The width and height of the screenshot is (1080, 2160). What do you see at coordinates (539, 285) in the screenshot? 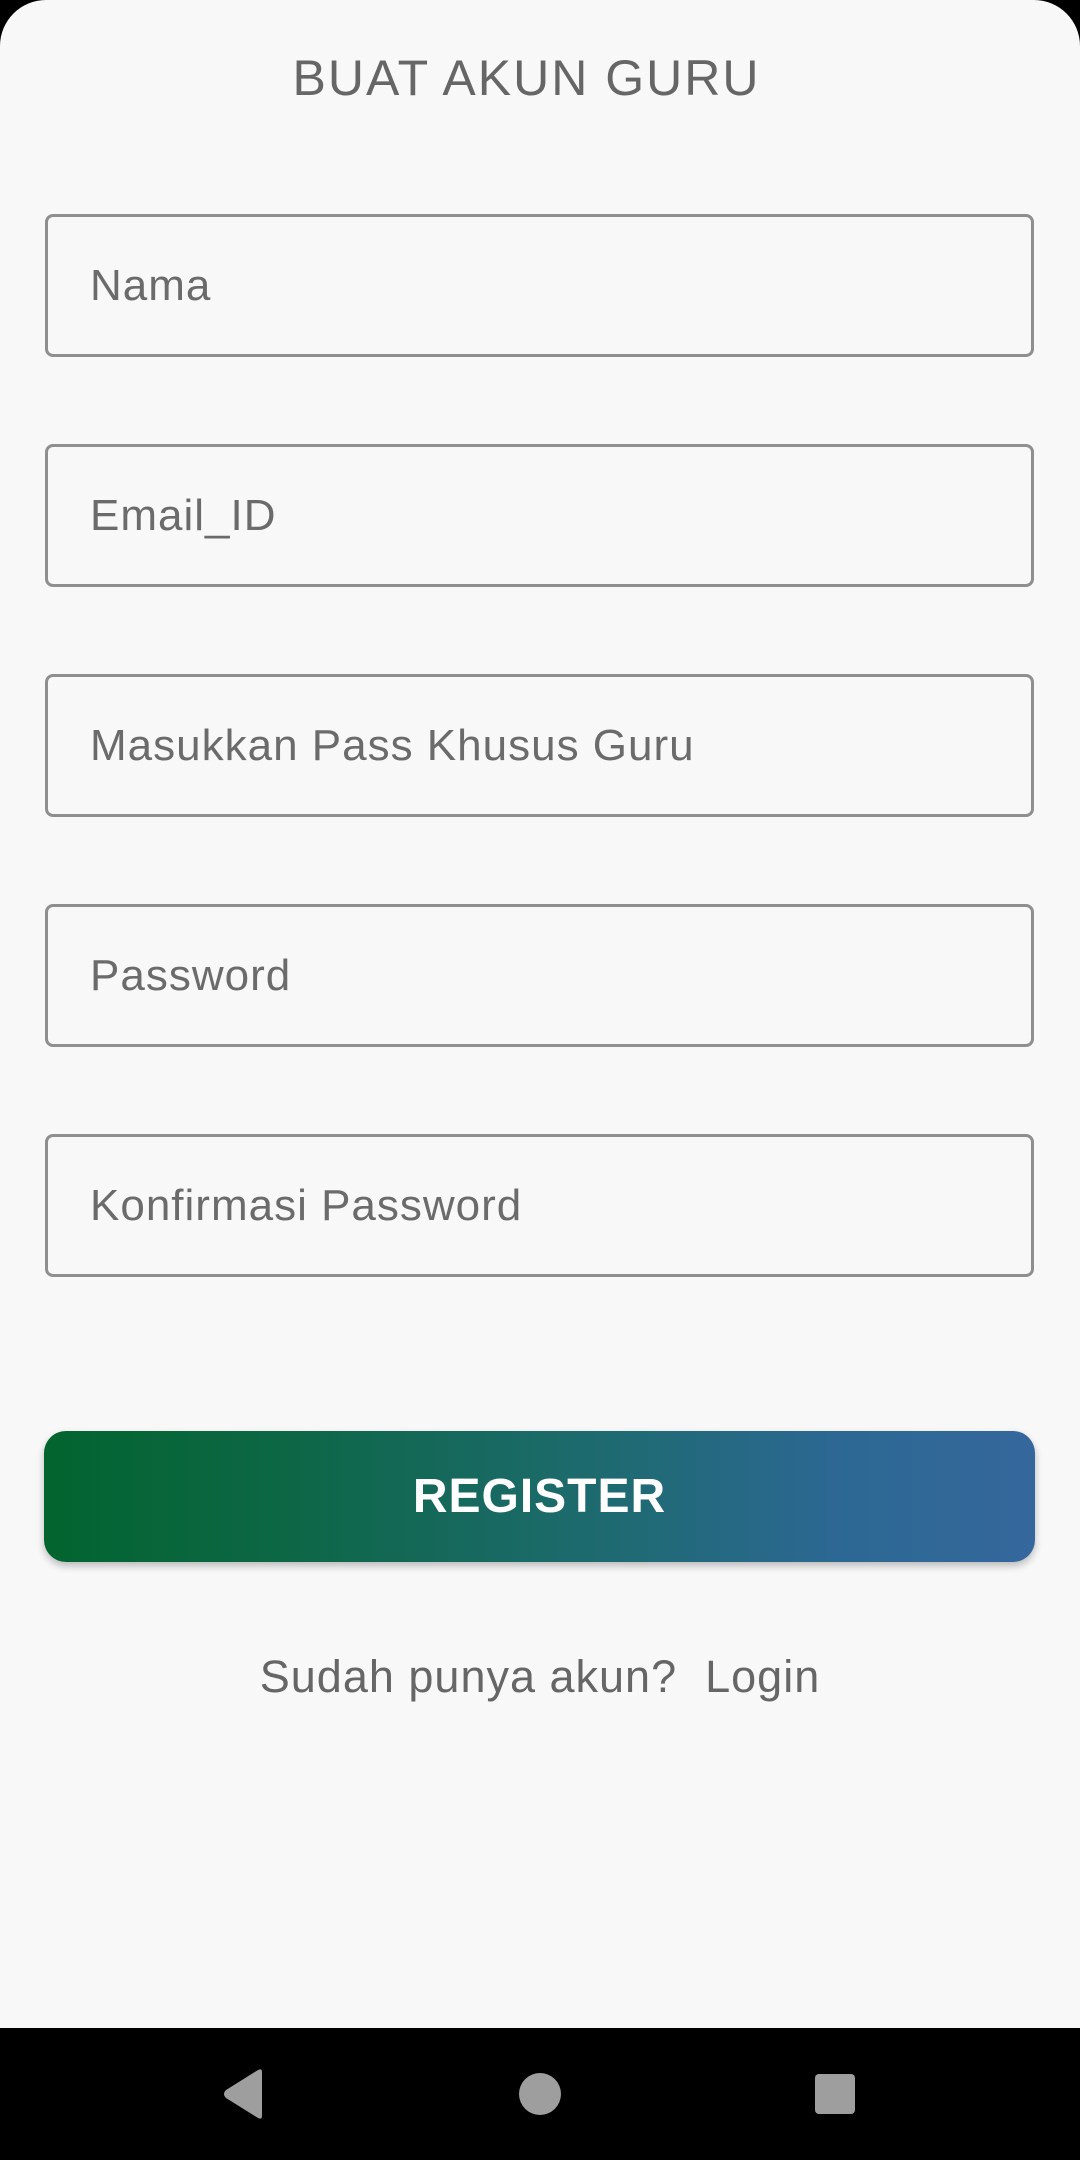
I see `name-input` at bounding box center [539, 285].